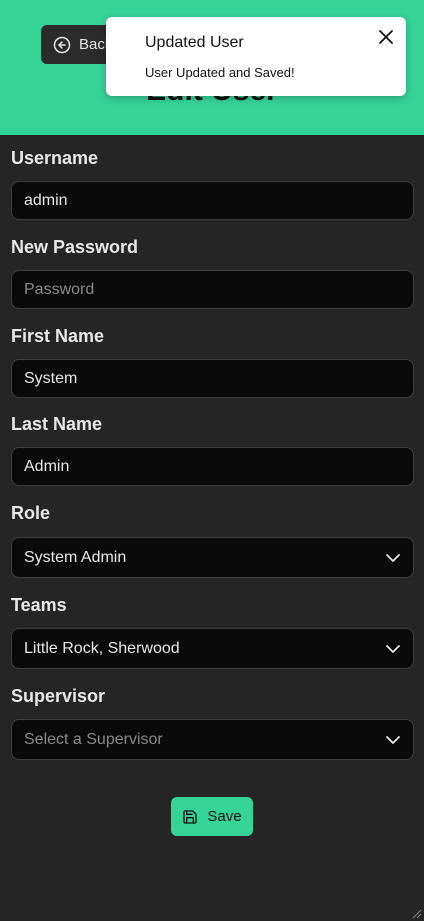 This screenshot has height=921, width=424. Describe the element at coordinates (59, 289) in the screenshot. I see `password-placeholder: Password` at that location.